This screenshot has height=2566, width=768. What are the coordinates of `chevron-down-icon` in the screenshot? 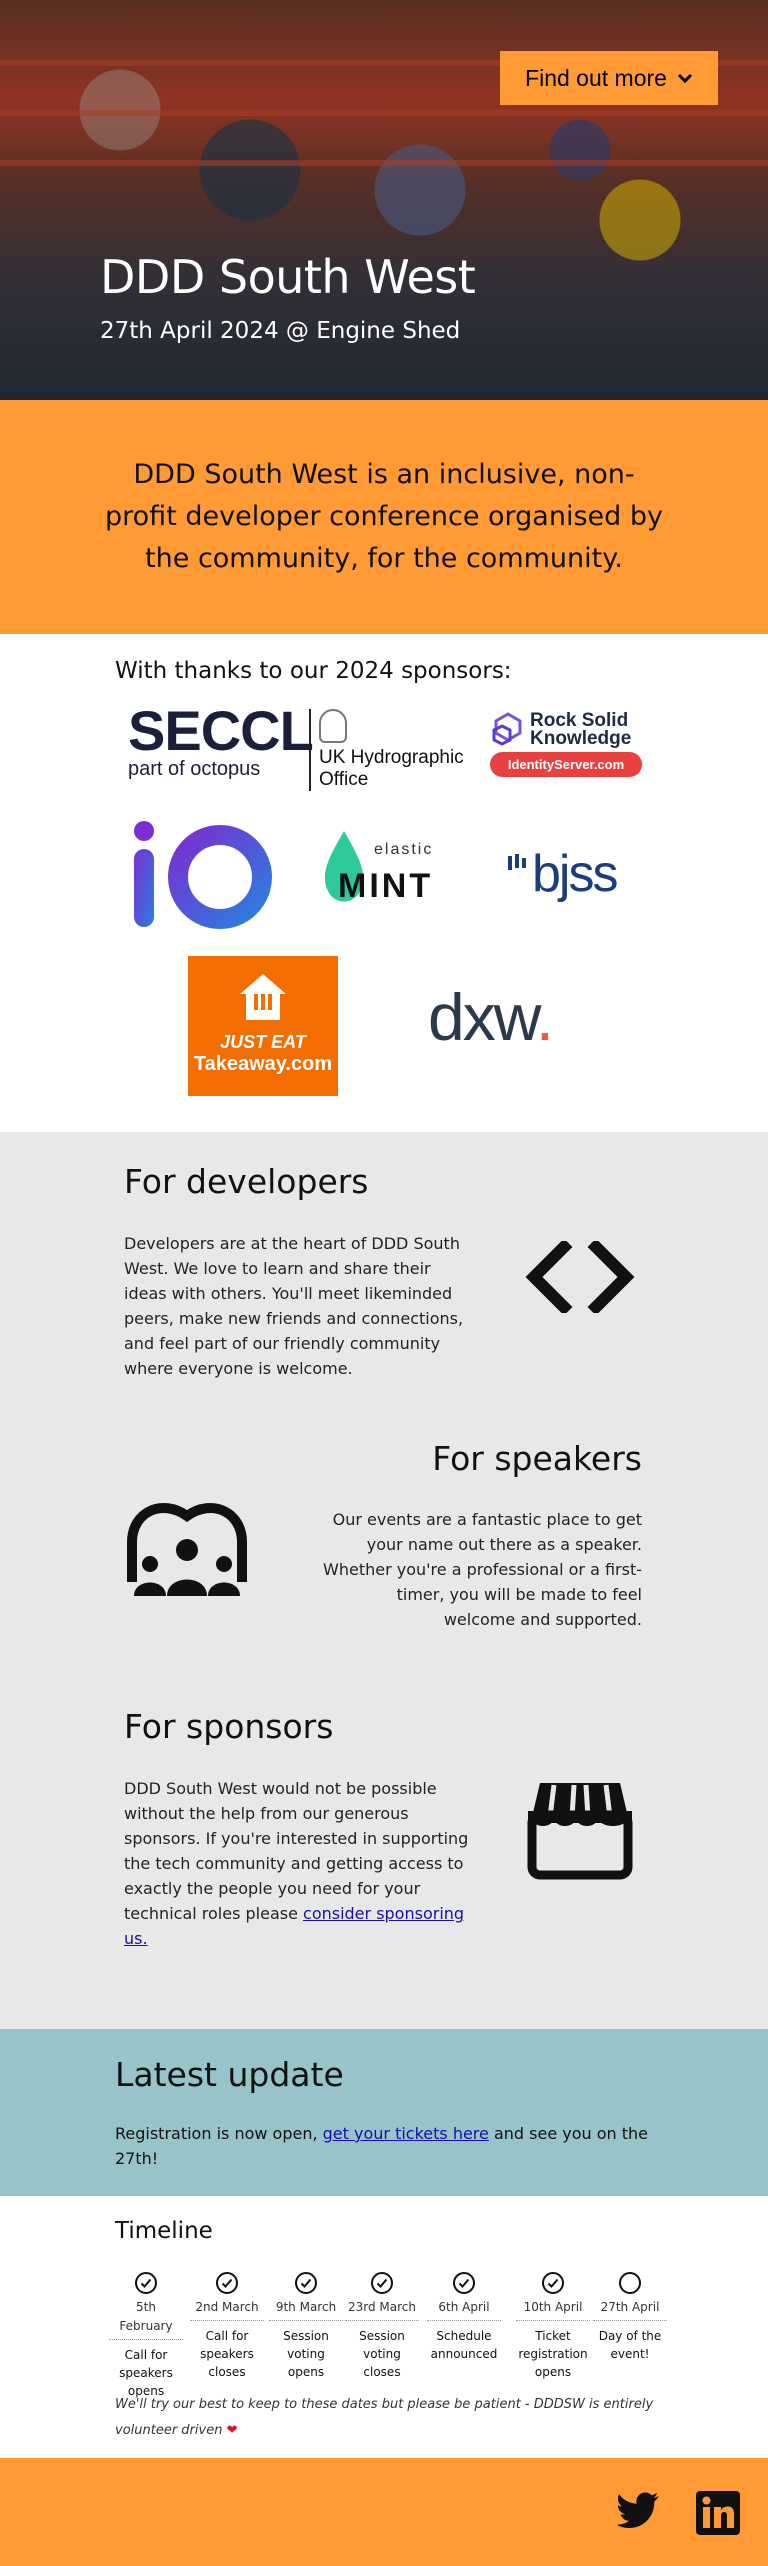 It's located at (685, 78).